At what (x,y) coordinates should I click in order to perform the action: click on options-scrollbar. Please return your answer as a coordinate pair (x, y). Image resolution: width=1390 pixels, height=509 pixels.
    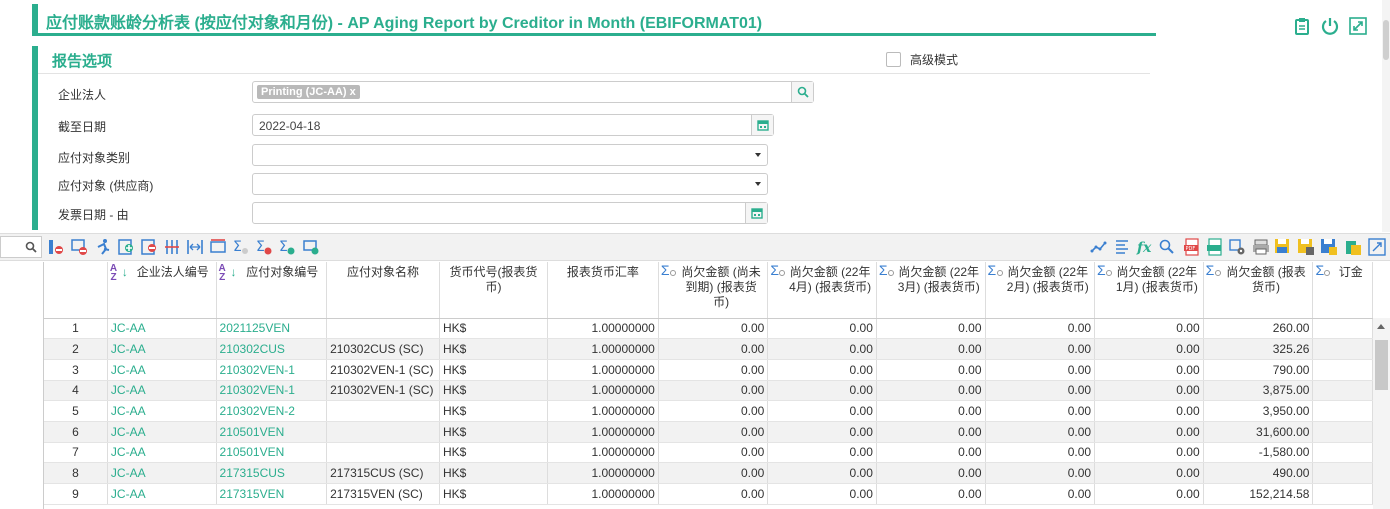
    Looking at the image, I should click on (1386, 116).